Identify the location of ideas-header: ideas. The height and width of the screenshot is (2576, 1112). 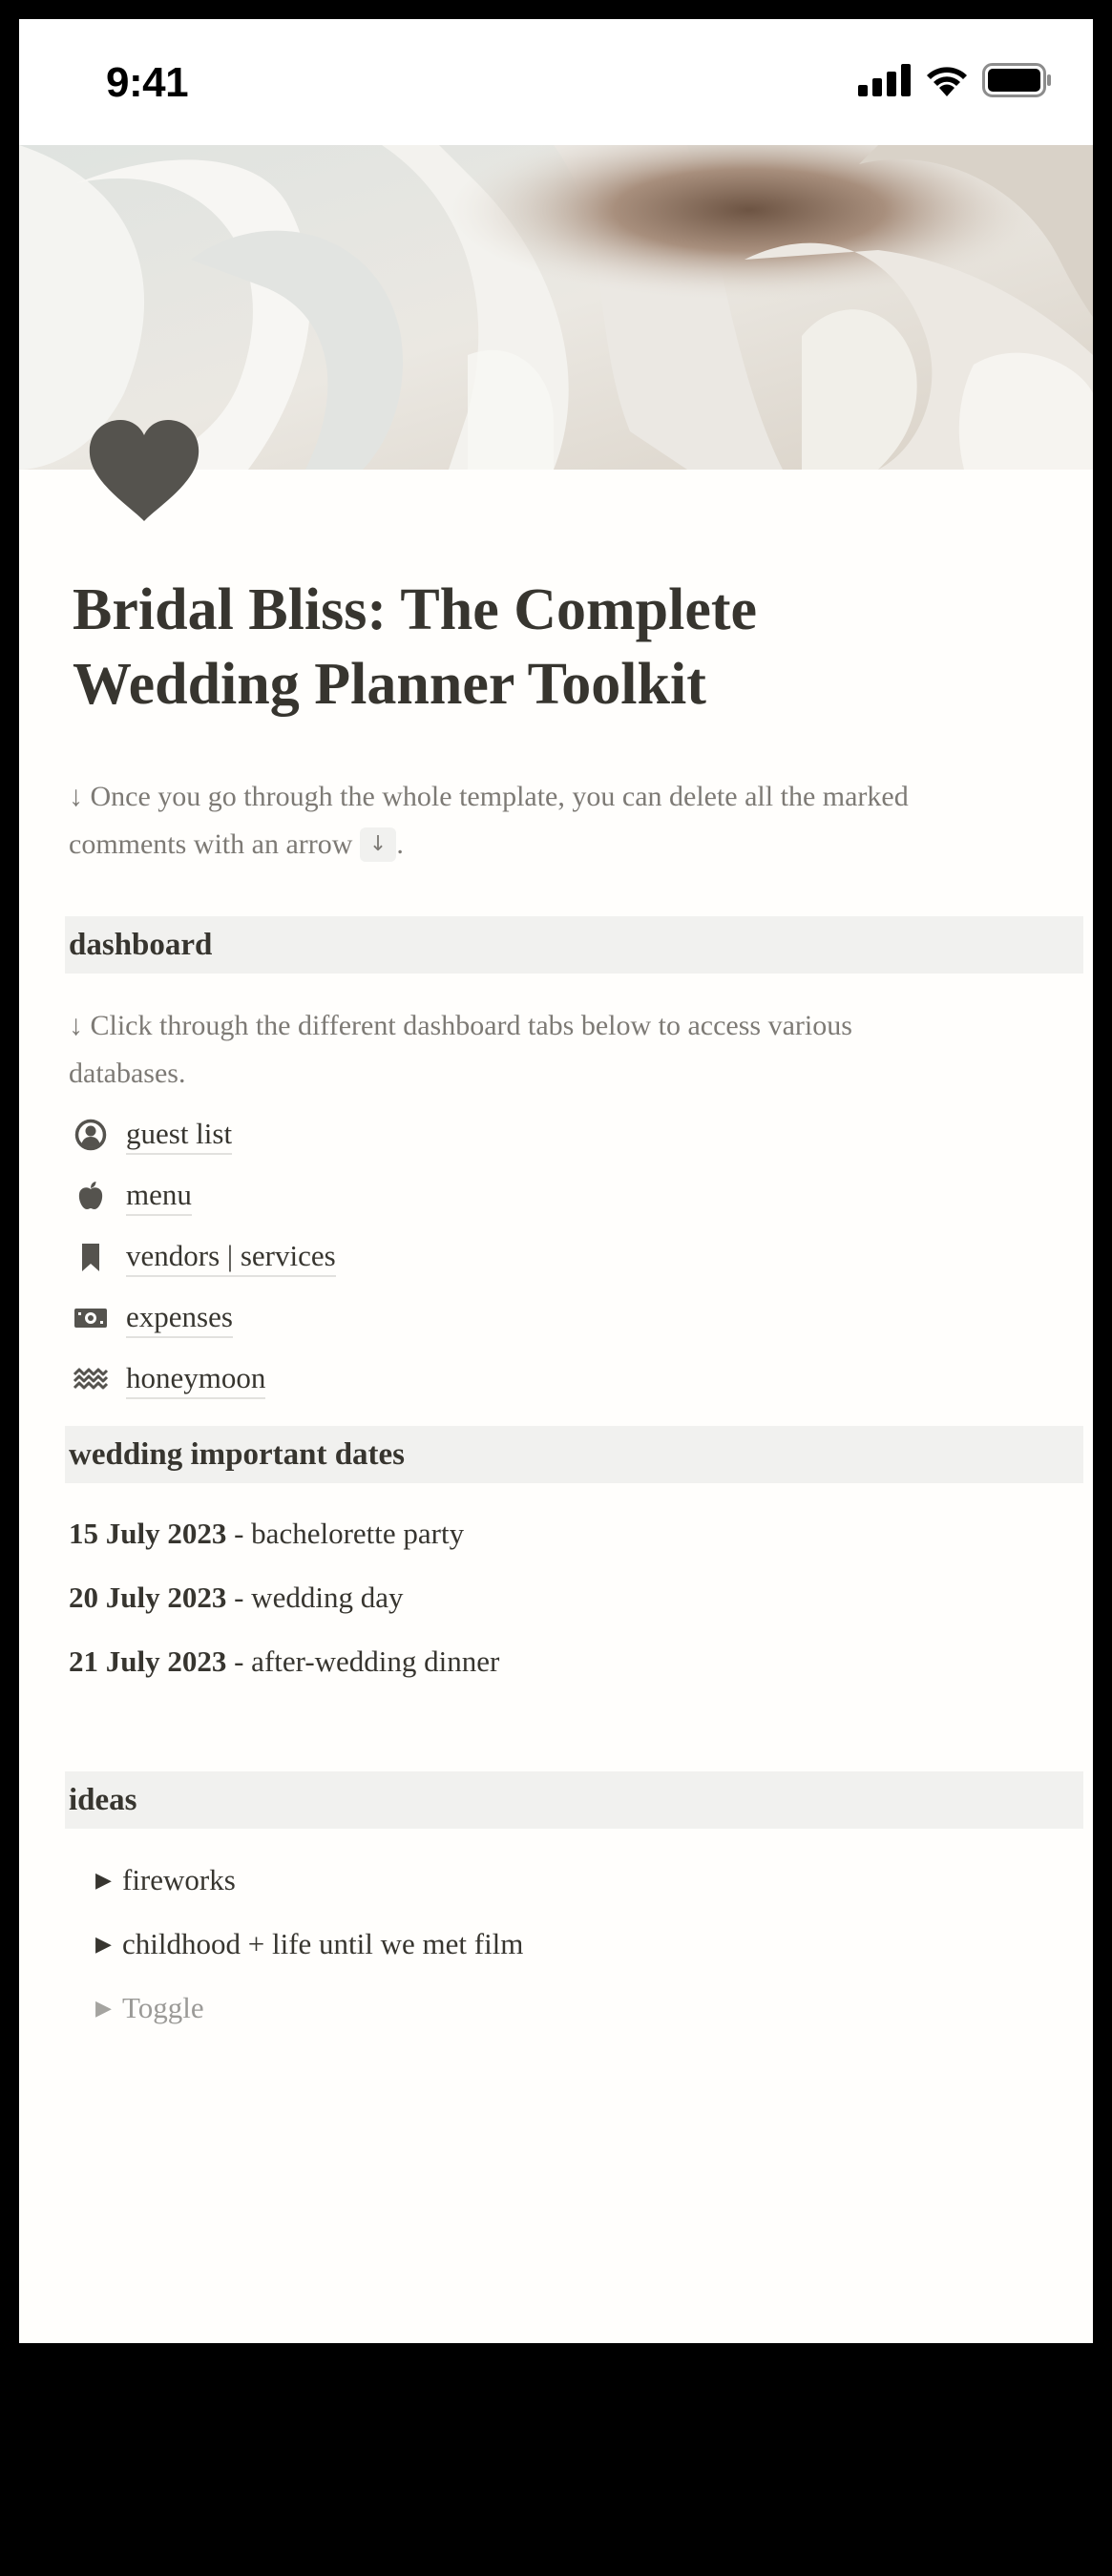
(574, 1800).